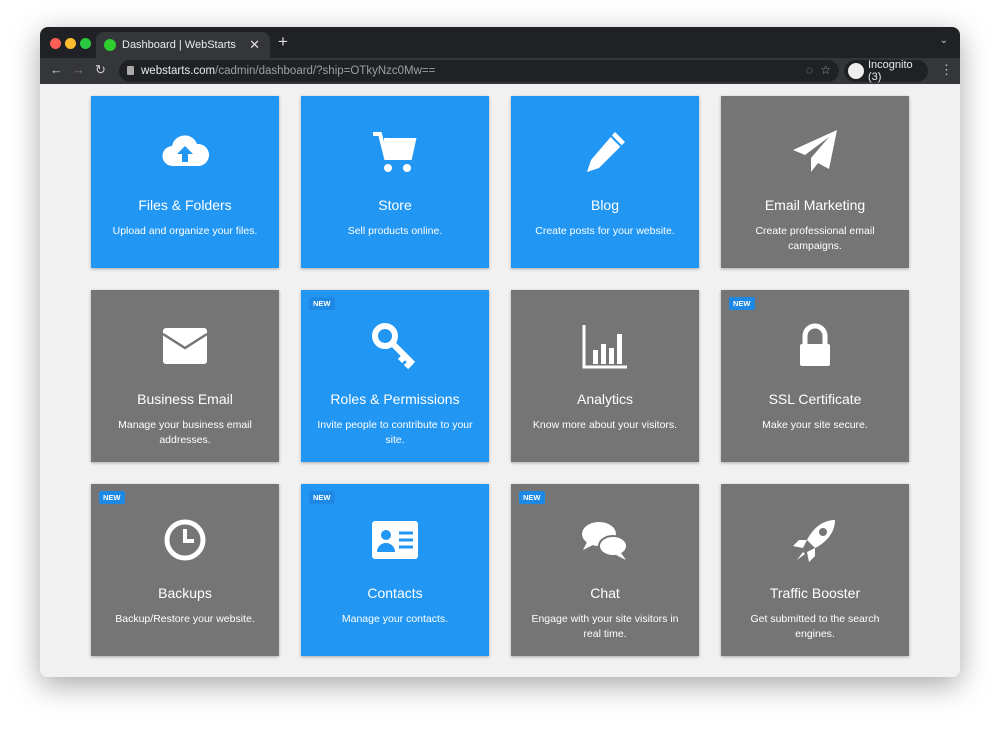  I want to click on back-icon: ←, so click(56, 69).